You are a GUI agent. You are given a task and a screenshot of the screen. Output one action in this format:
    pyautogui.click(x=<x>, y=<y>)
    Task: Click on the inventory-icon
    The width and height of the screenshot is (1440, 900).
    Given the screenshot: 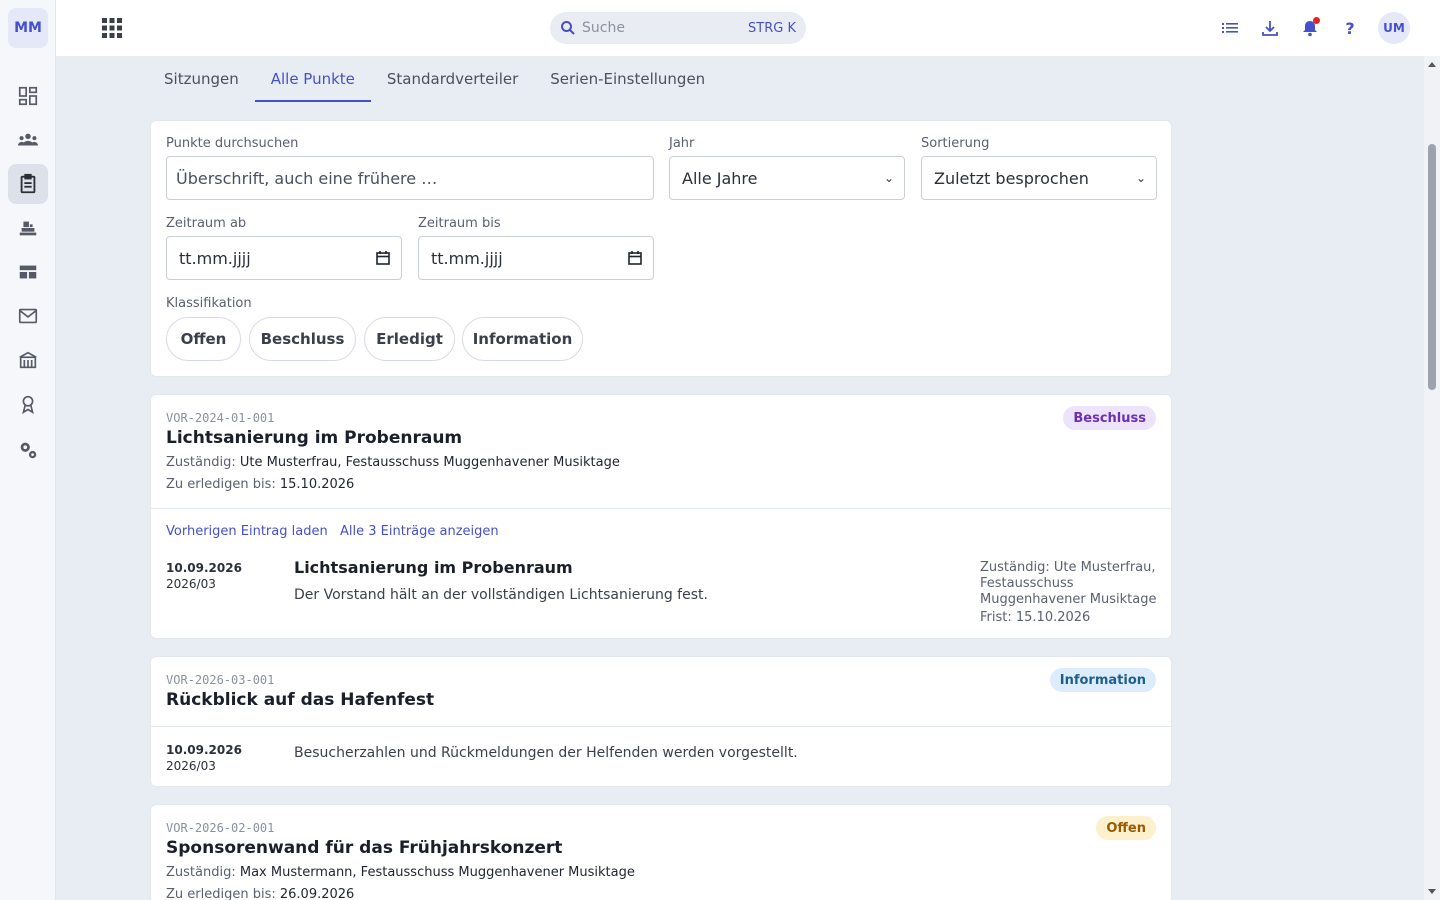 What is the action you would take?
    pyautogui.click(x=28, y=228)
    